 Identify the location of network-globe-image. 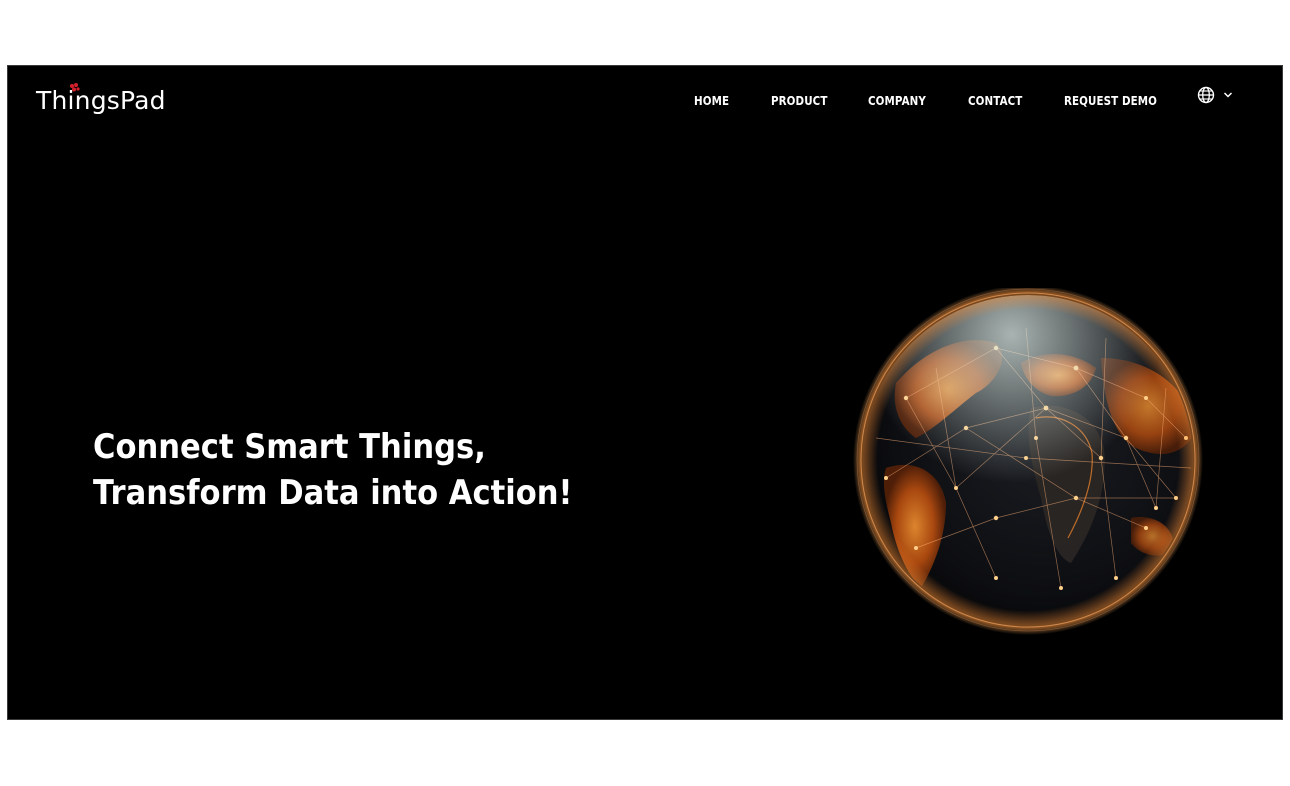
(1028, 461).